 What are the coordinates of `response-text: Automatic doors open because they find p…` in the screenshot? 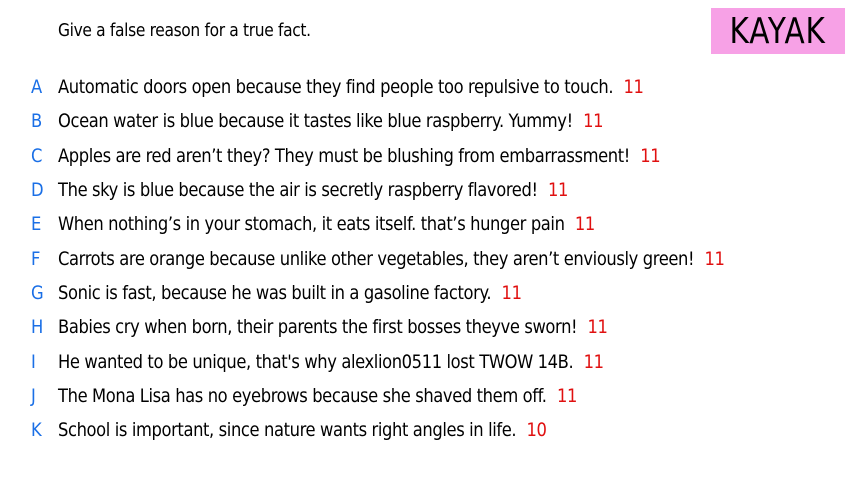 It's located at (336, 87).